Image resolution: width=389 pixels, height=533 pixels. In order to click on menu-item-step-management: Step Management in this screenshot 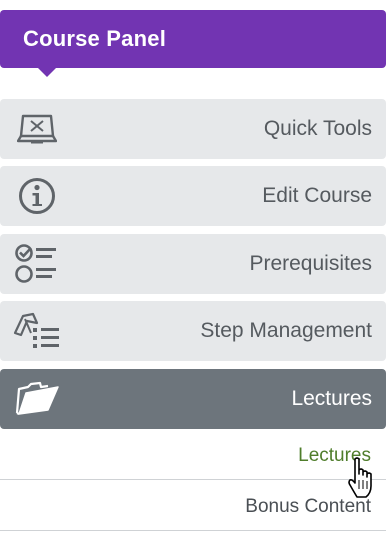, I will do `click(193, 331)`.